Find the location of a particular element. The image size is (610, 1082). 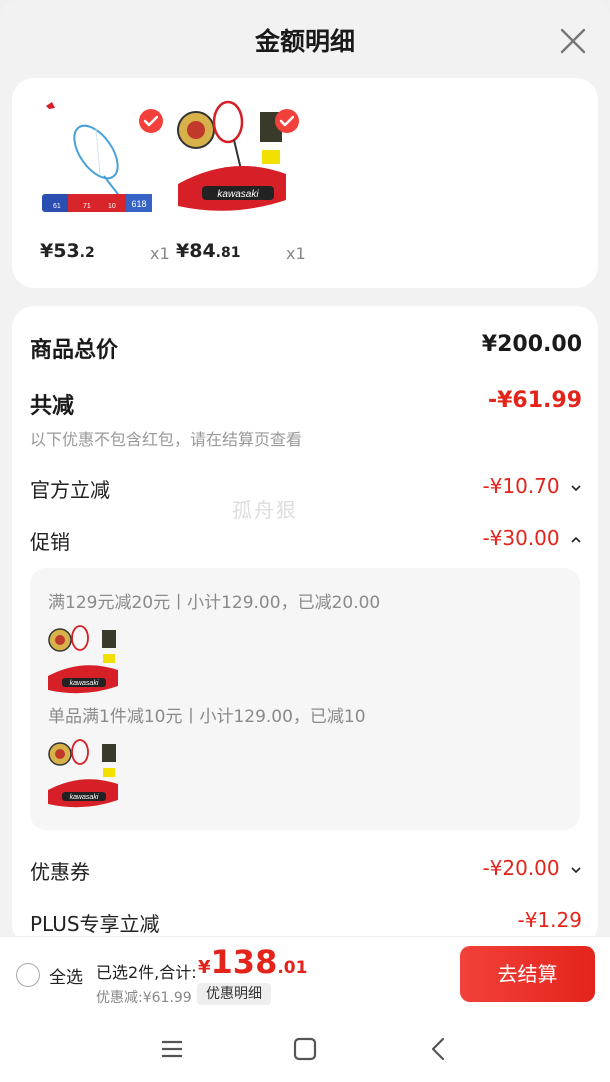

discount-note: 优惠减:¥61.99 is located at coordinates (144, 998).